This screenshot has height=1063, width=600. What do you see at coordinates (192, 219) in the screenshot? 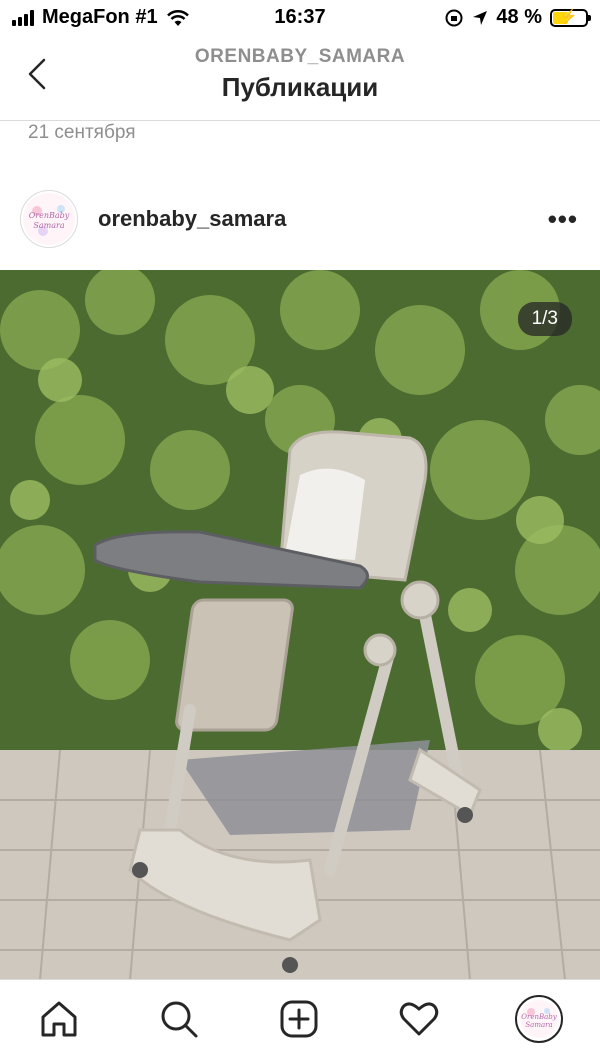
I see `username-link: orenbaby_samara` at bounding box center [192, 219].